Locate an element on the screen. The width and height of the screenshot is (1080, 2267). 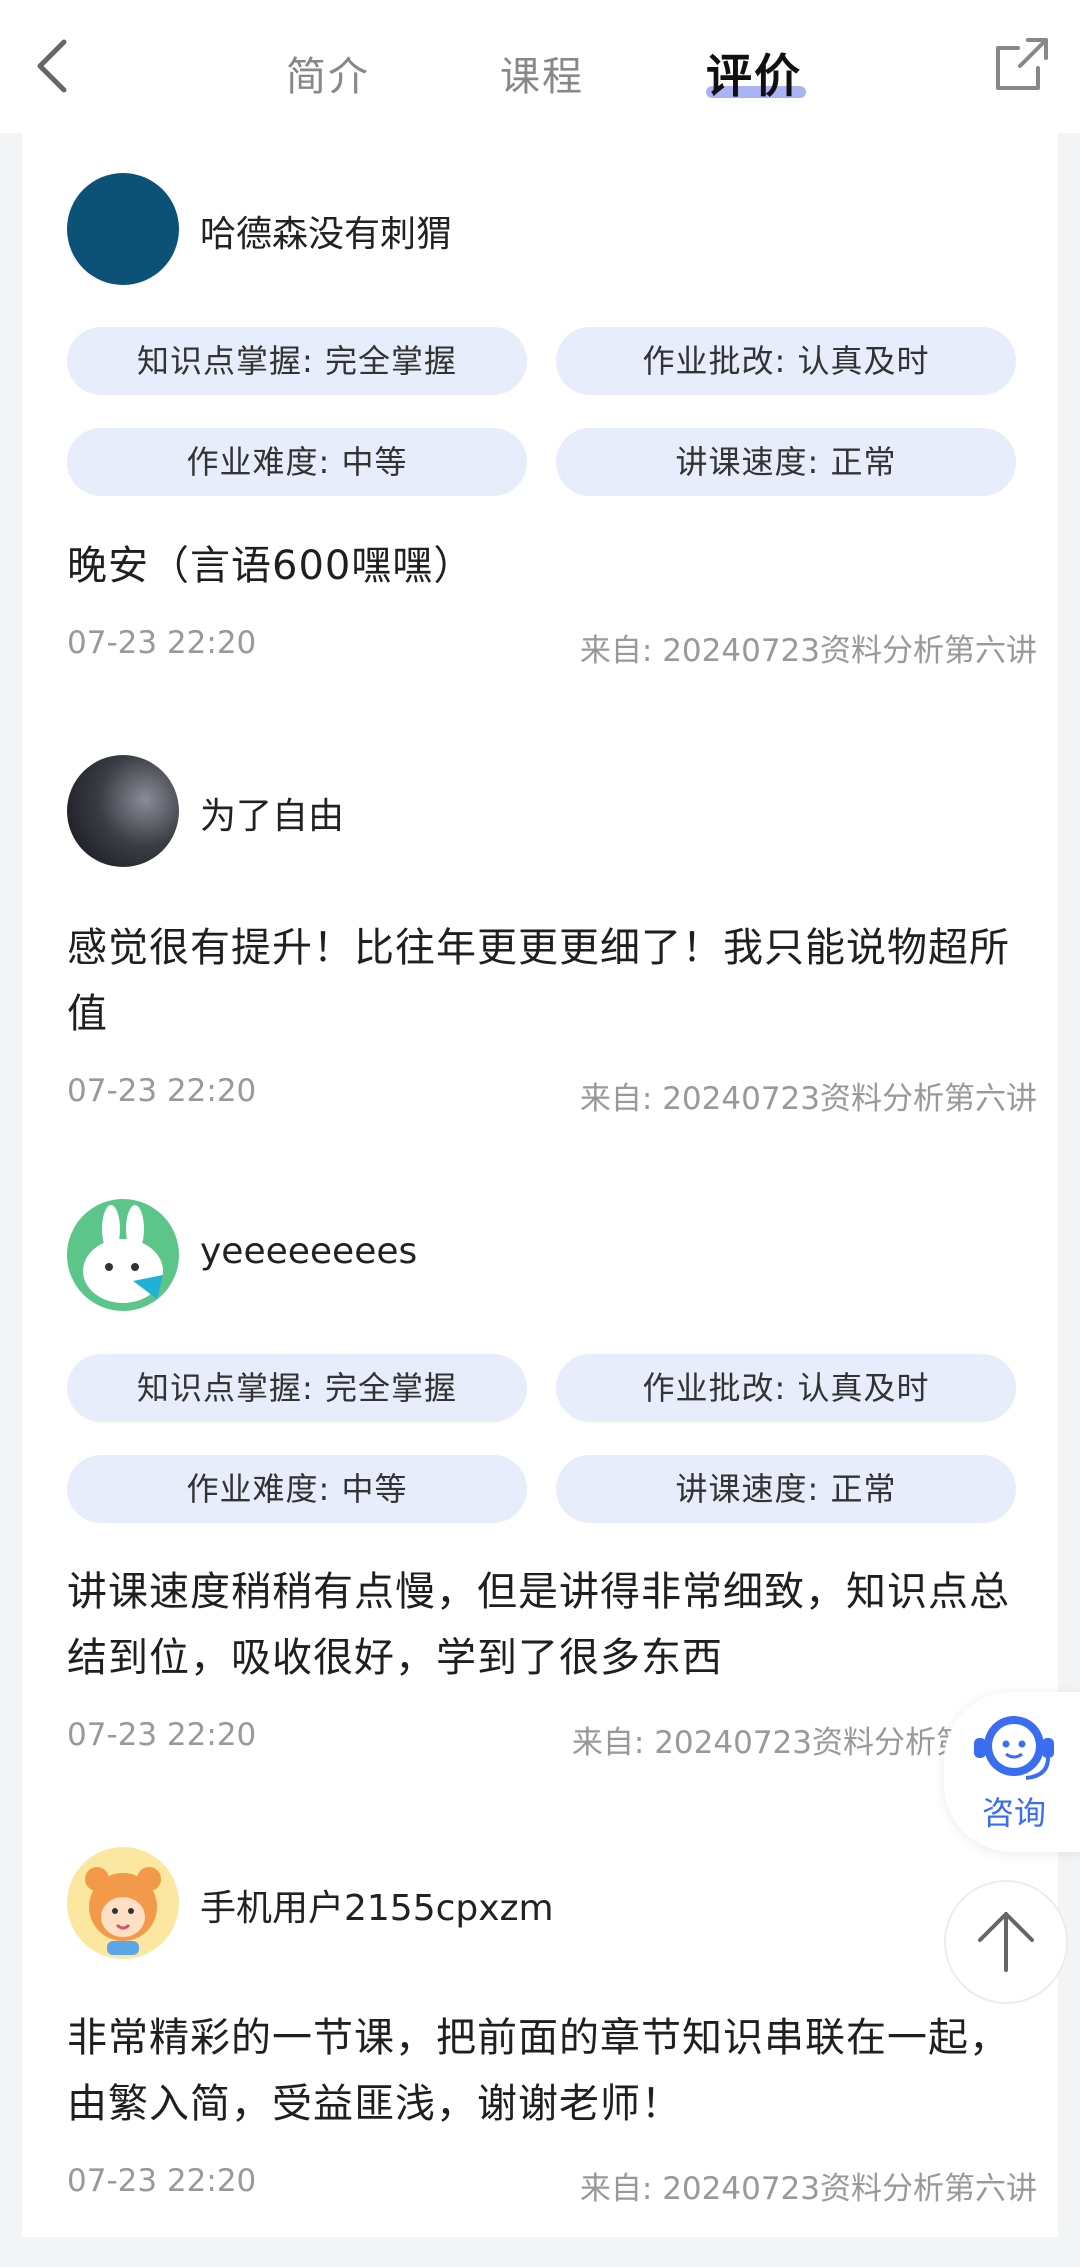
rabbit-avatar-icon is located at coordinates (123, 1254).